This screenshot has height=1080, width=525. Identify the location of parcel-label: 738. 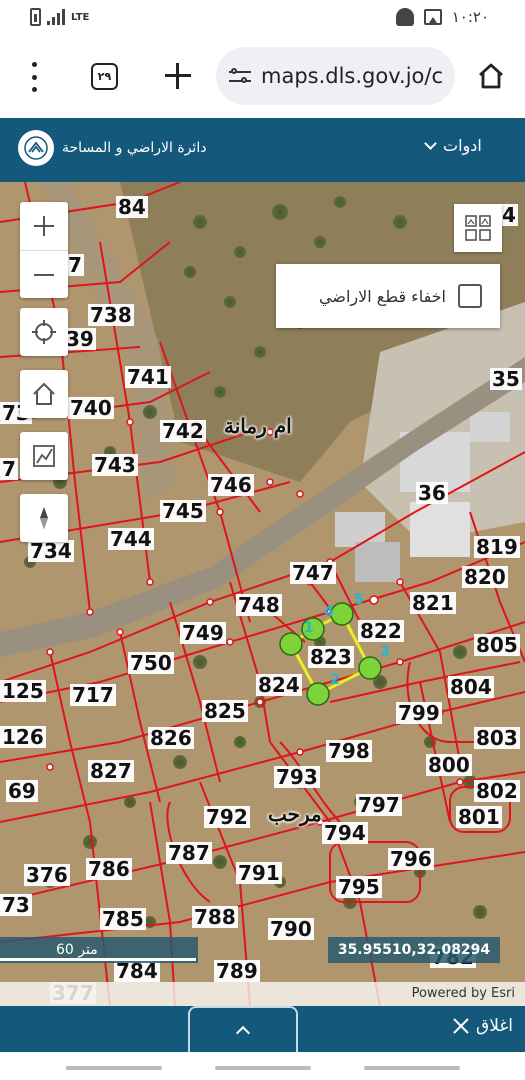
(111, 315).